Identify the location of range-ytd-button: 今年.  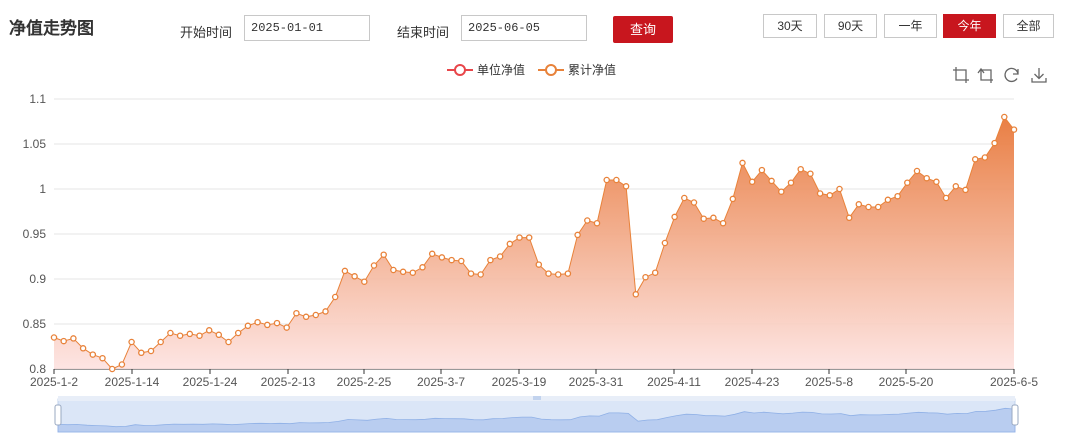
(969, 26).